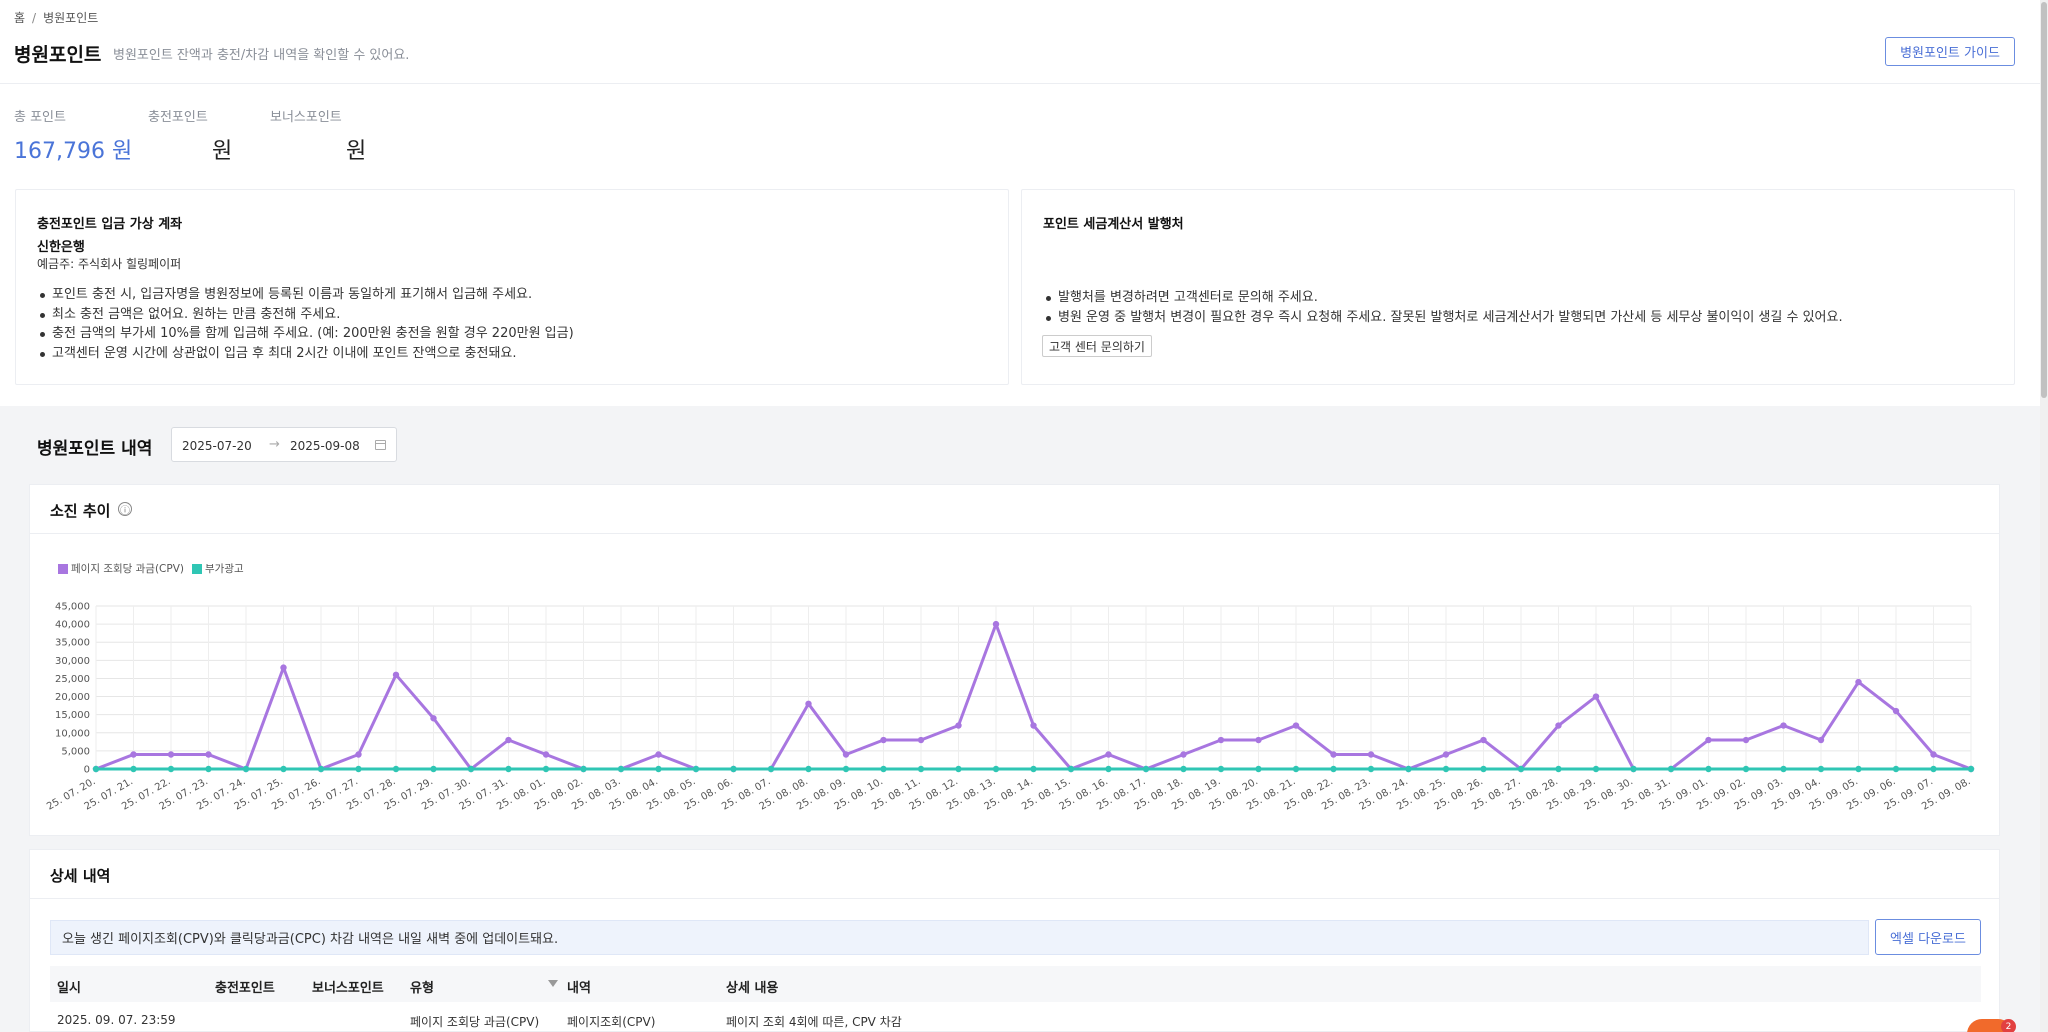 The height and width of the screenshot is (1032, 2048). I want to click on list-item: 발행처를 변경하려면 고객센터로 문의해 주세요., so click(1443, 298).